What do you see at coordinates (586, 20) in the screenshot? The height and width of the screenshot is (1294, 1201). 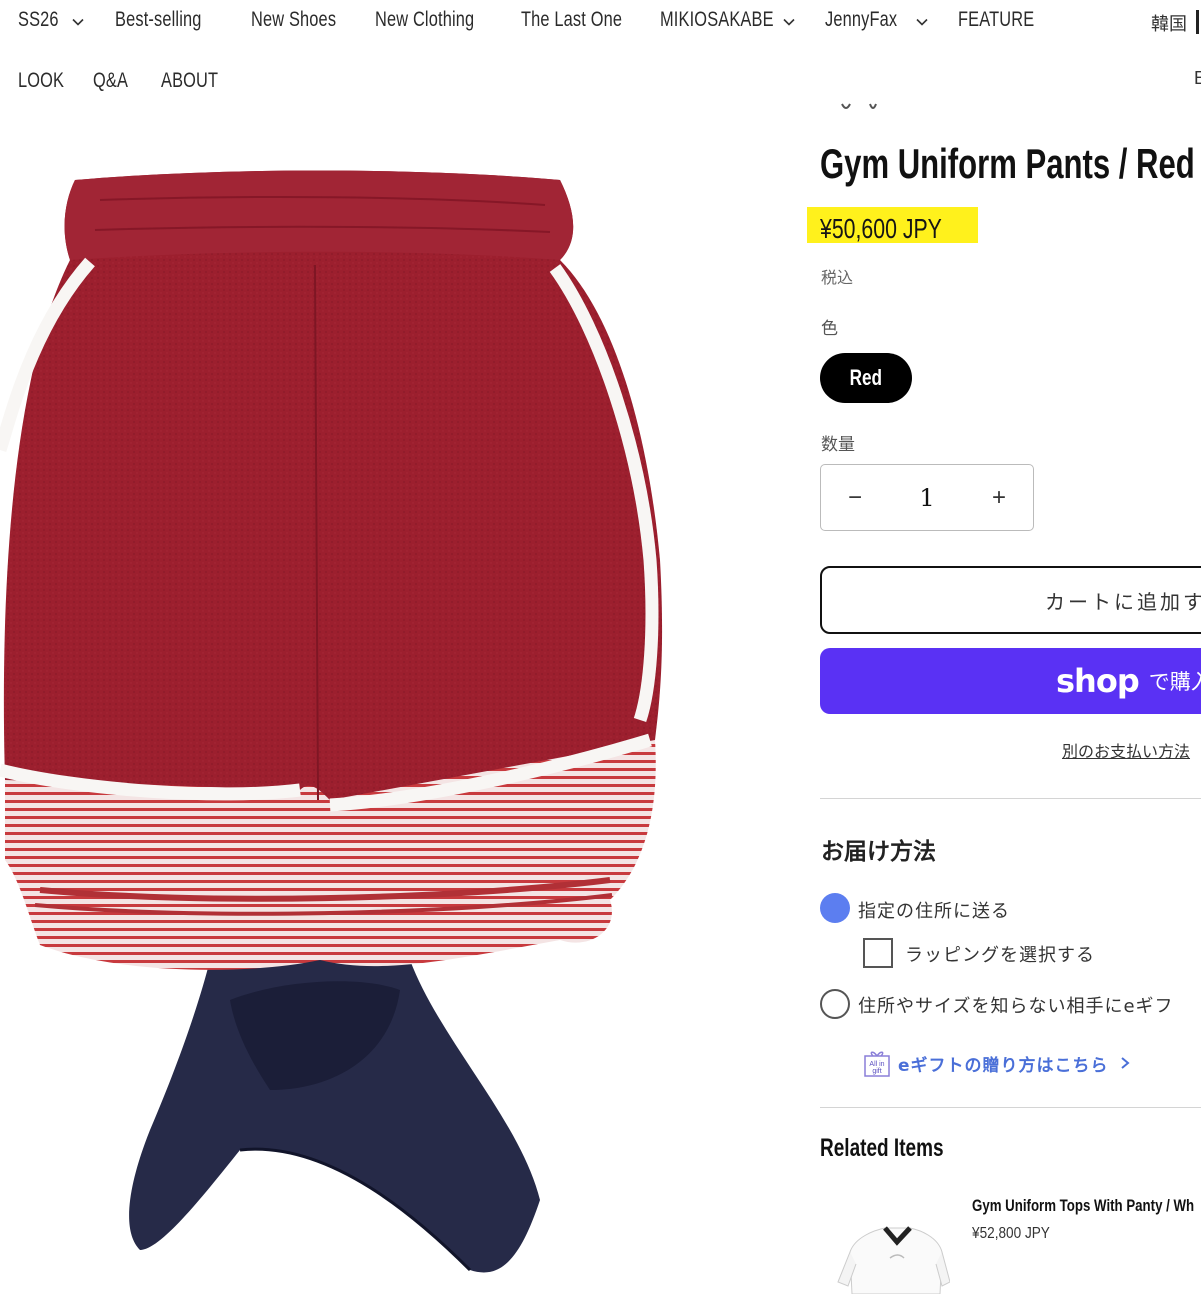 I see `nav-item-the-last-one: The Last One` at bounding box center [586, 20].